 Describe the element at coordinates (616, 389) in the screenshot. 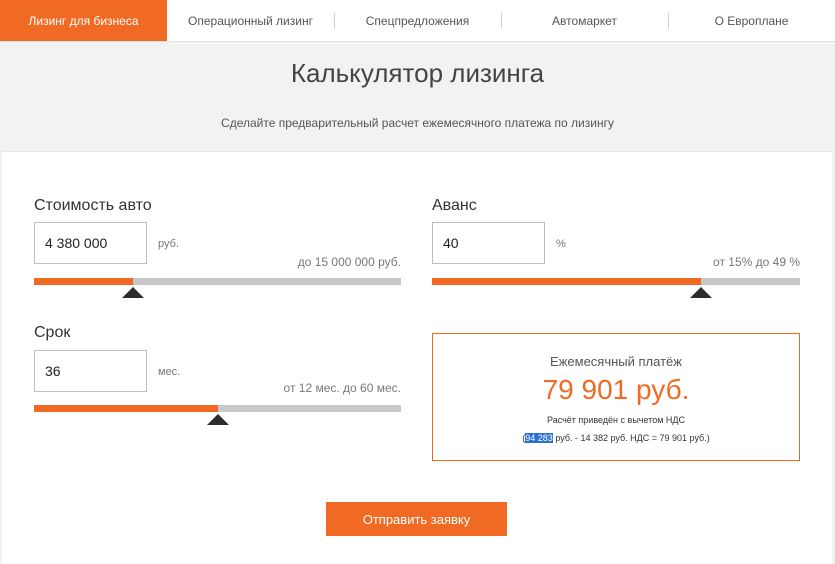

I see `monthly-payment-value: 79 901 руб.` at that location.